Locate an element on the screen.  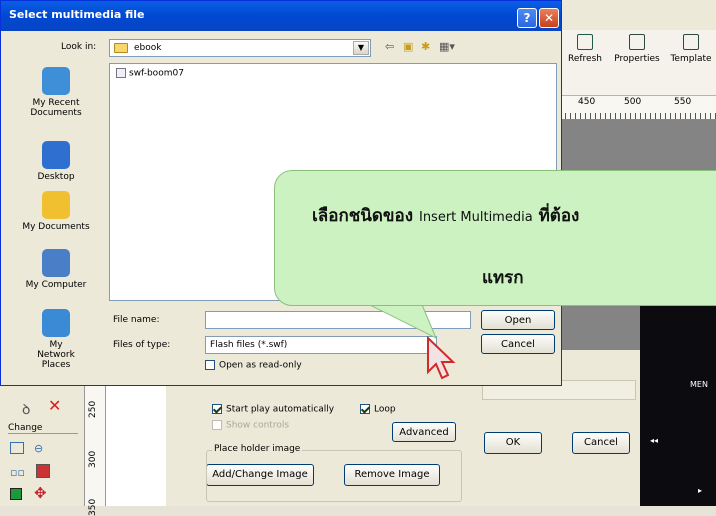
callout-thai-a: เลือกชนิดของ is located at coordinates (363, 216).